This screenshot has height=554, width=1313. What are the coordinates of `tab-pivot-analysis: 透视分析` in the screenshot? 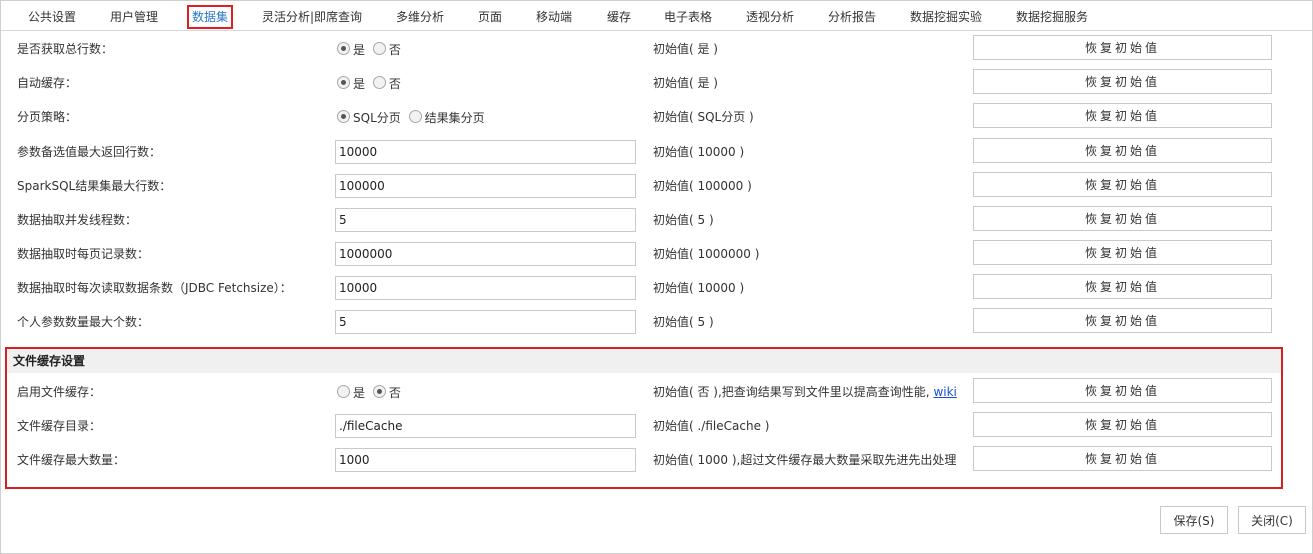 It's located at (770, 17).